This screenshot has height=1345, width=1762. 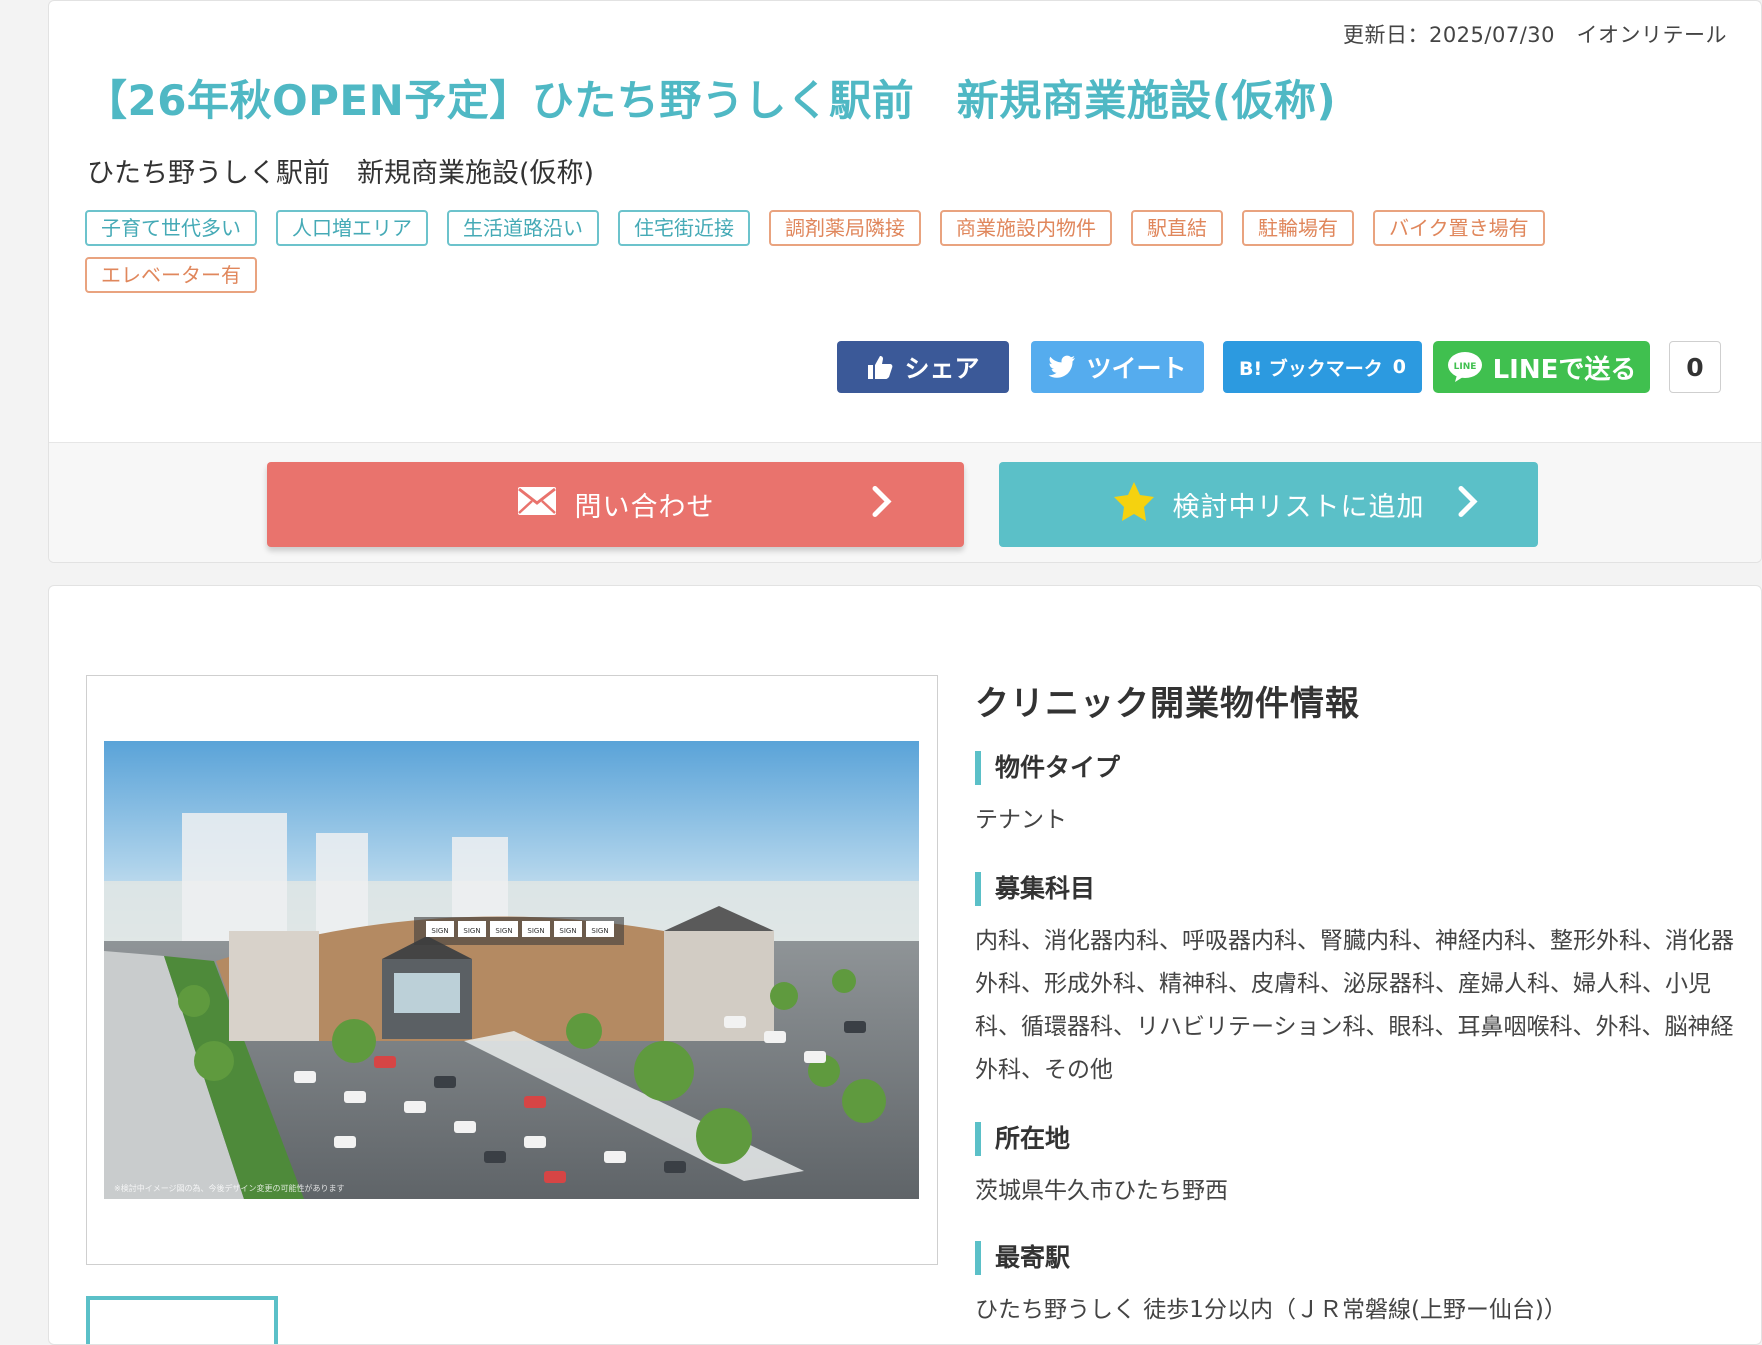 I want to click on add-to-list-label: 検討中リストに追加, so click(x=1298, y=507).